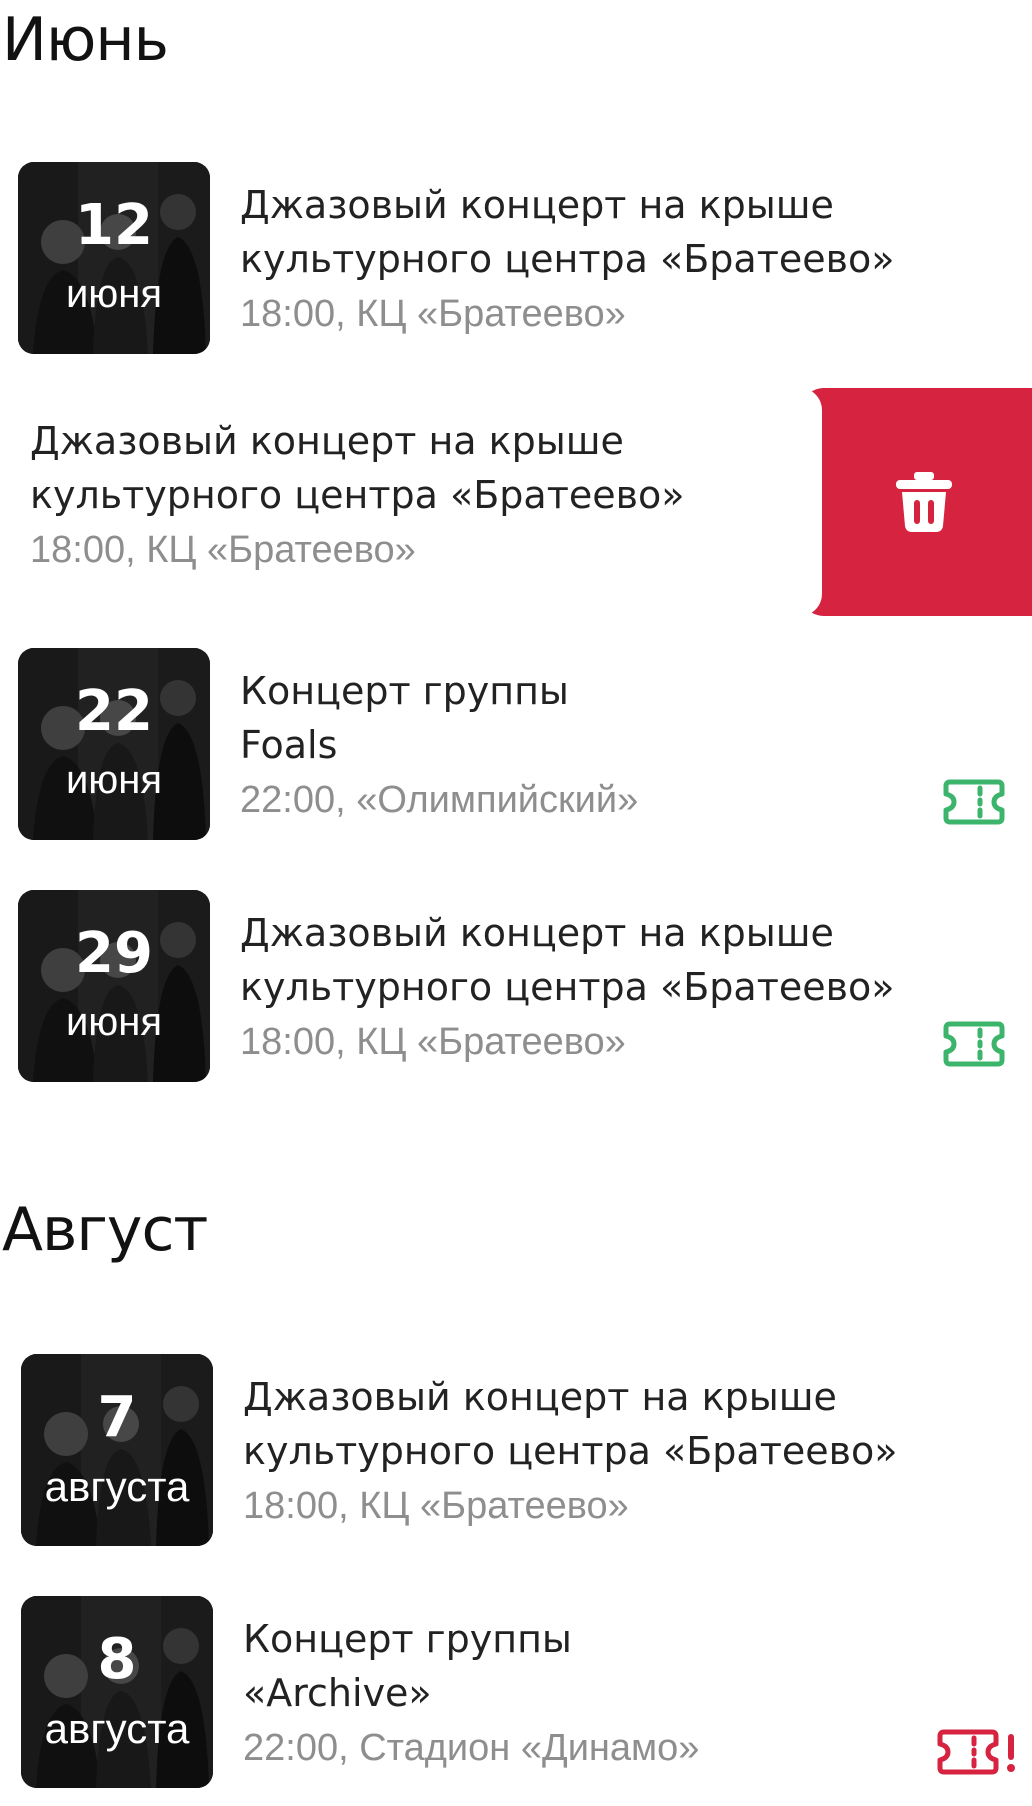 Image resolution: width=1032 pixels, height=1806 pixels. What do you see at coordinates (978, 1752) in the screenshot?
I see `ticket-alert-icon` at bounding box center [978, 1752].